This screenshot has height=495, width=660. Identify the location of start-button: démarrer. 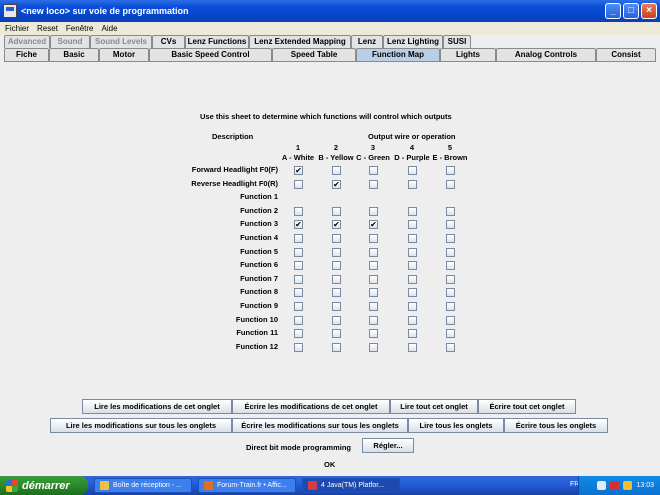
(44, 485).